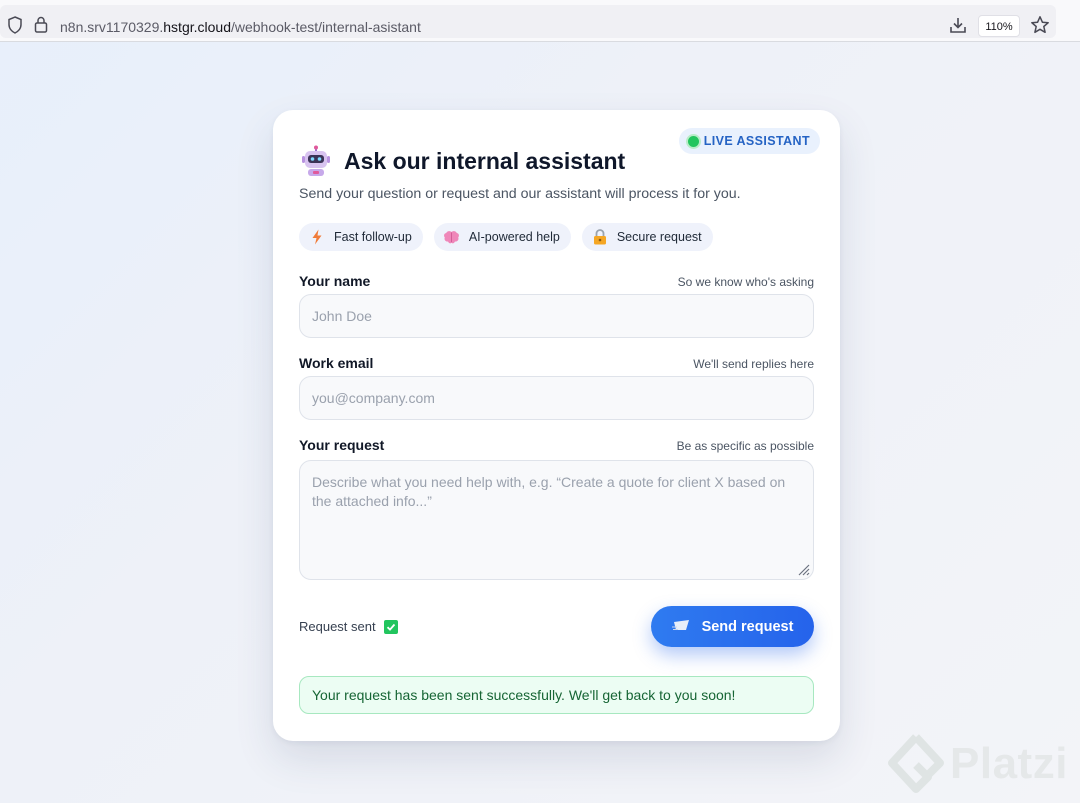  Describe the element at coordinates (745, 282) in the screenshot. I see `name-hint: So we know who's asking` at that location.